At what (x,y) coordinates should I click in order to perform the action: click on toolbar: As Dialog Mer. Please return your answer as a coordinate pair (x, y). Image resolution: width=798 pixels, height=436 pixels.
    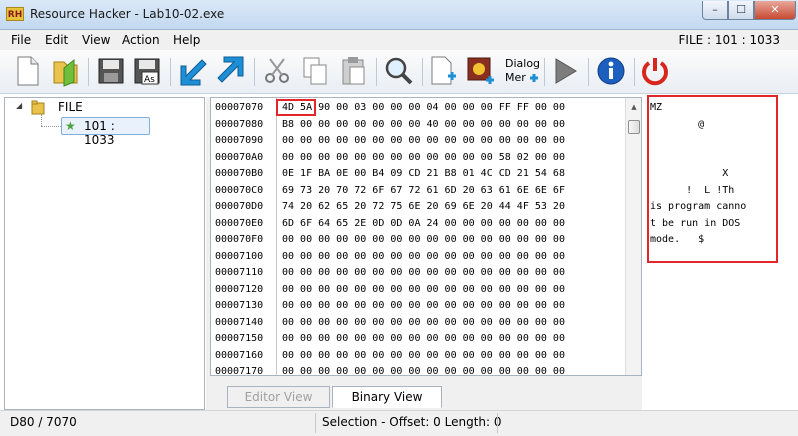
    Looking at the image, I should click on (399, 72).